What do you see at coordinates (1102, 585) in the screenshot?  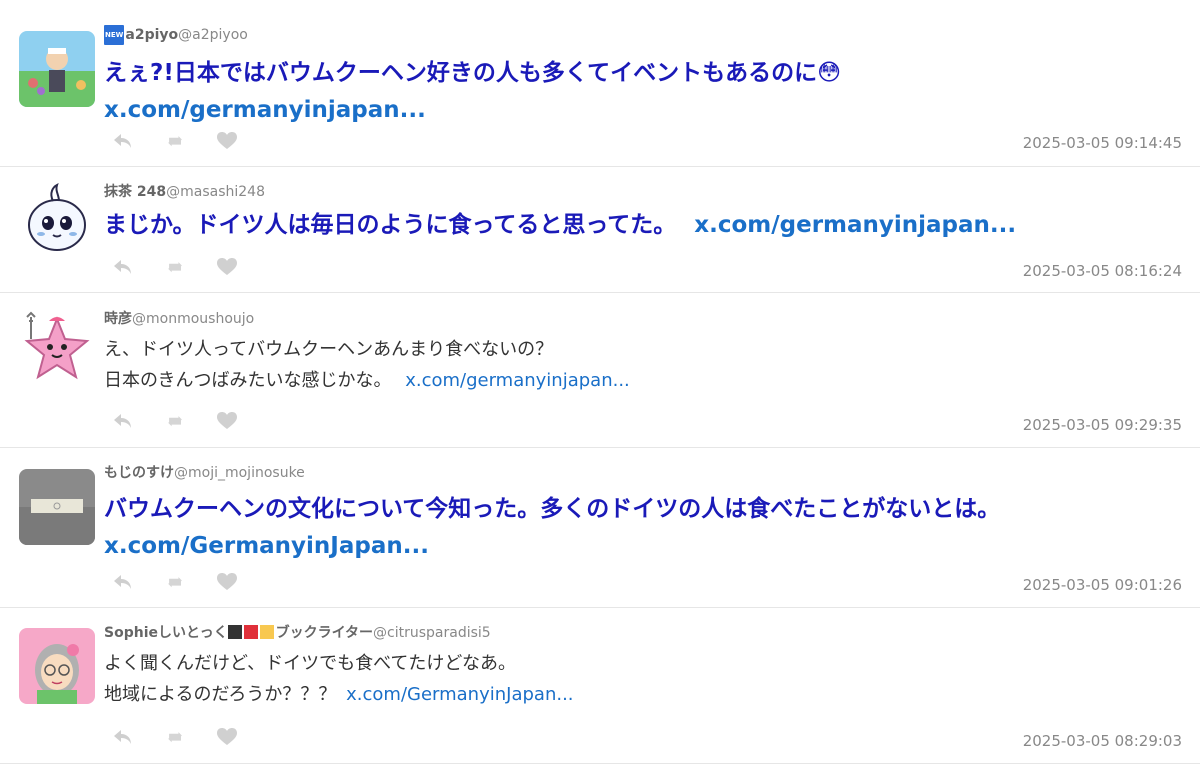 I see `timestamp: 2025-03-05 09:01:26` at bounding box center [1102, 585].